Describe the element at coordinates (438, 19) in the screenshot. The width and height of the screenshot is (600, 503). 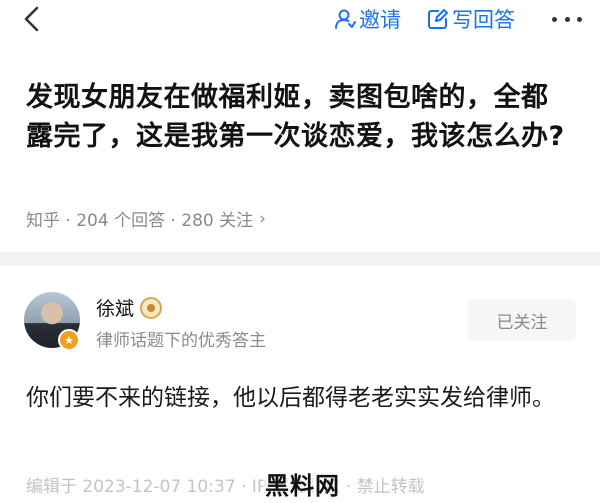
I see `edit-icon` at that location.